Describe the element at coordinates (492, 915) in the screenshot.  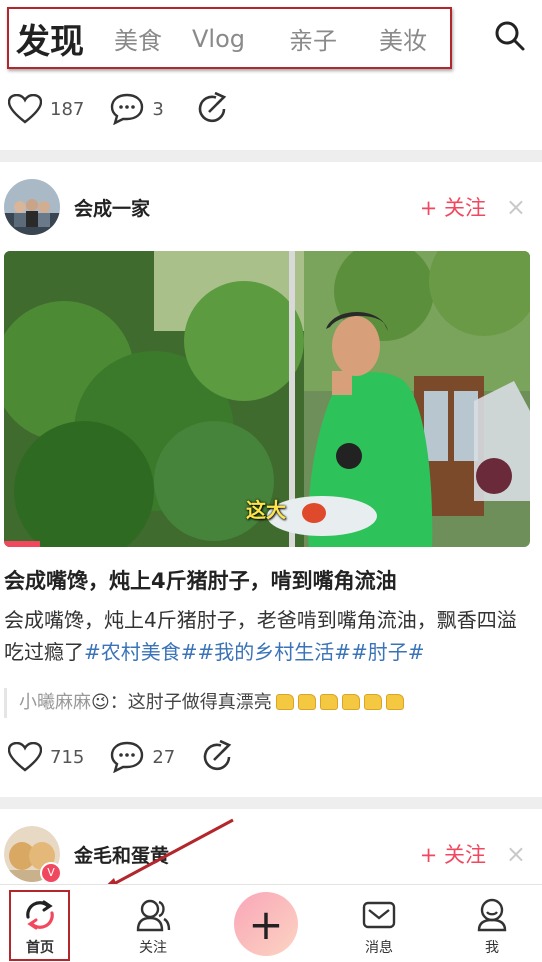
I see `user-icon` at that location.